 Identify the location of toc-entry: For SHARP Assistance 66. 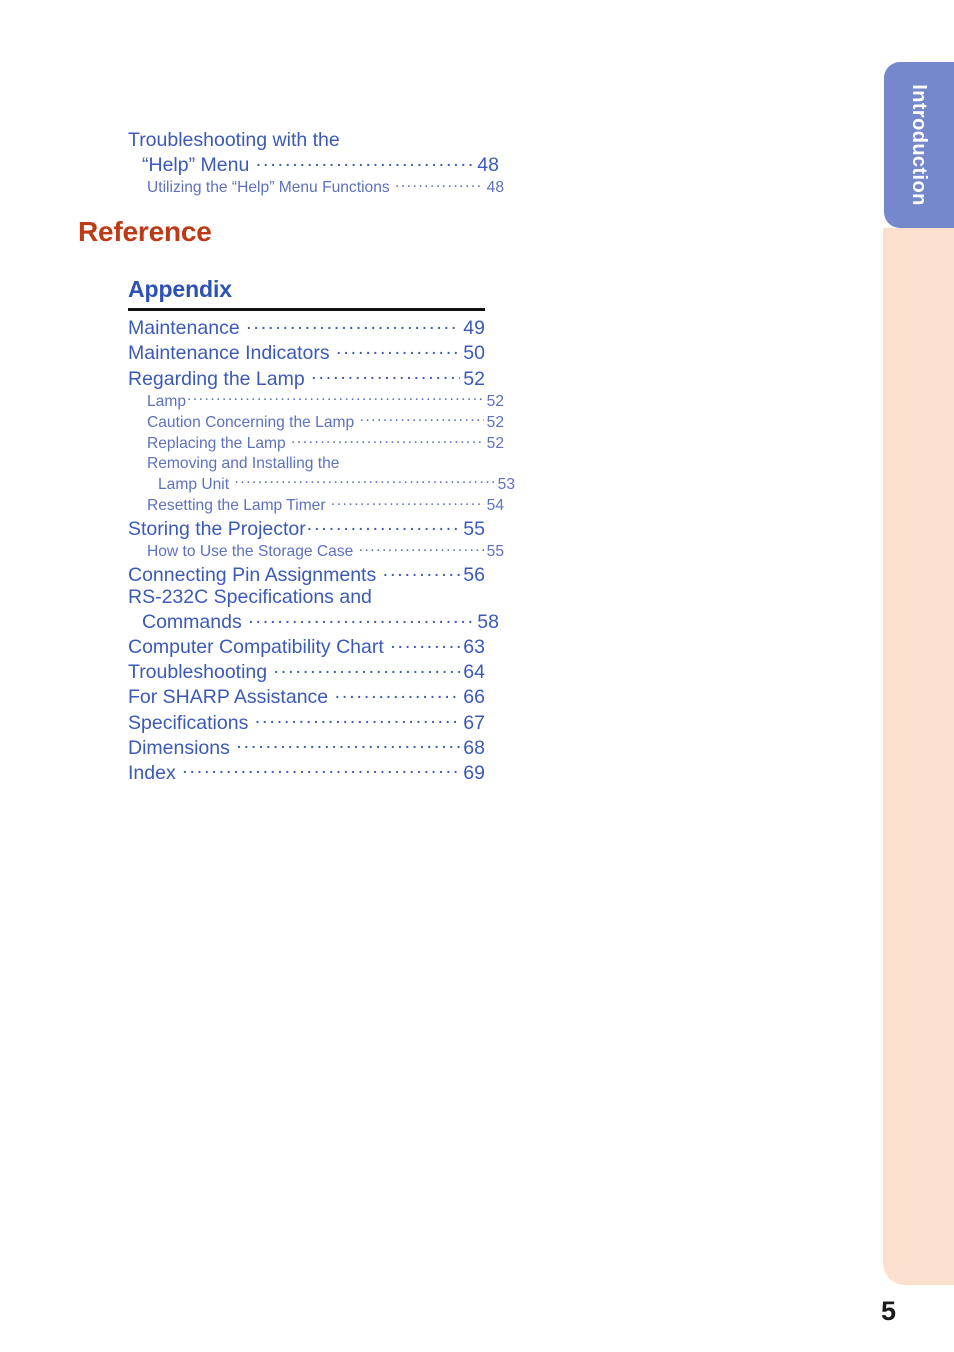
(306, 696).